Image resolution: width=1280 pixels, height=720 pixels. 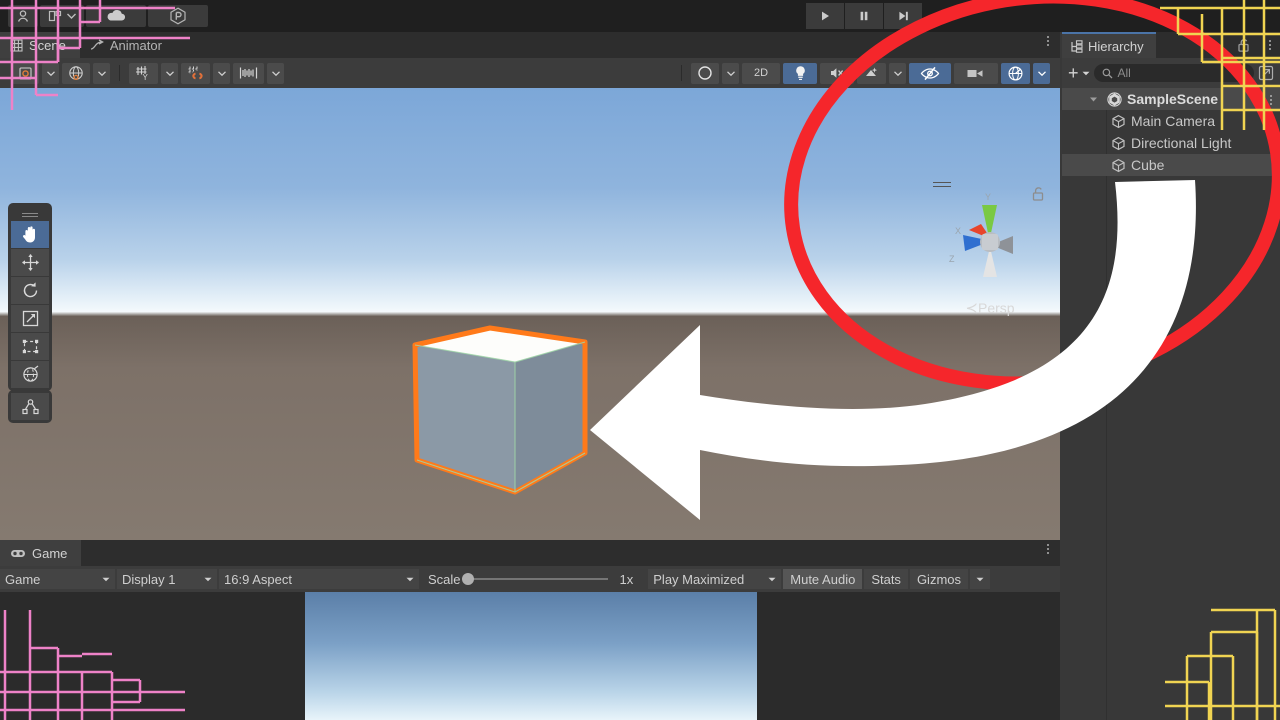 I want to click on gizmo-drag-handle, so click(x=942, y=182).